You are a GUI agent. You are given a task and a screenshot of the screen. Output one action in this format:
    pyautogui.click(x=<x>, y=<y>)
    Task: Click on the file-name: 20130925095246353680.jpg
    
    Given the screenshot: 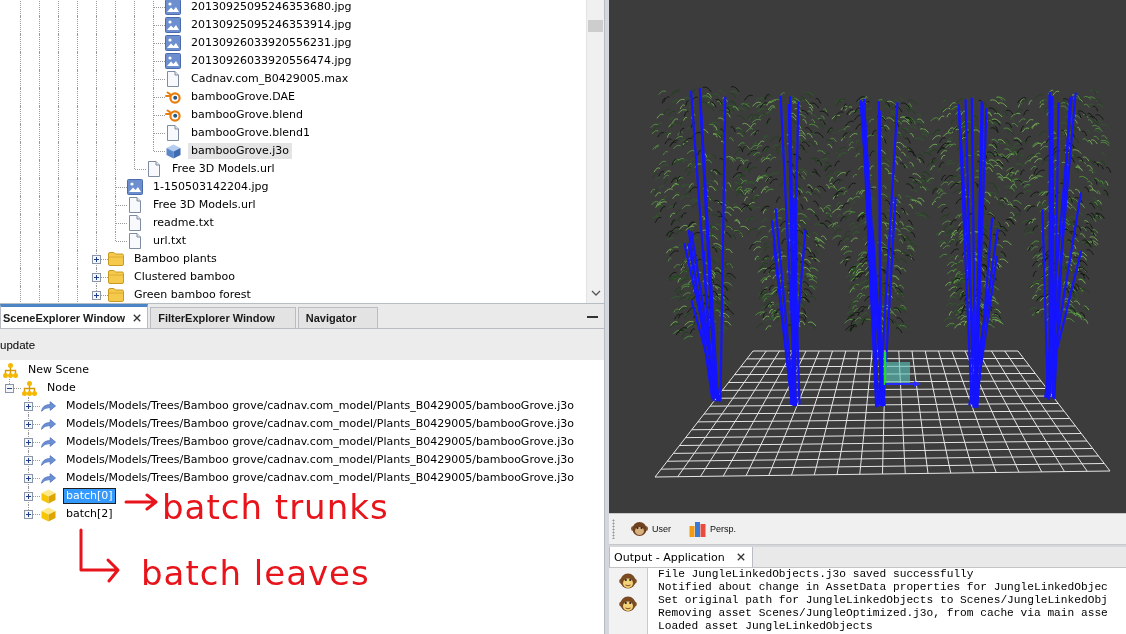 What is the action you would take?
    pyautogui.click(x=271, y=7)
    